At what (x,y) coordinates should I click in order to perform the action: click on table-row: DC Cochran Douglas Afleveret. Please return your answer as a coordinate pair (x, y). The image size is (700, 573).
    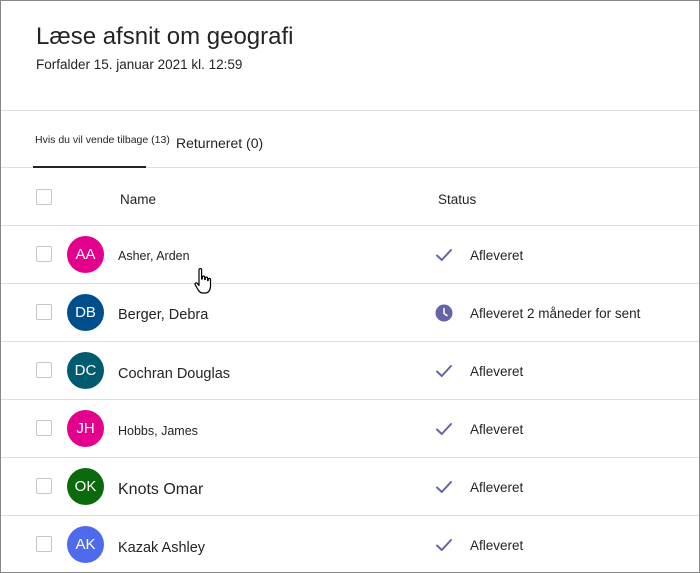
    Looking at the image, I should click on (350, 371).